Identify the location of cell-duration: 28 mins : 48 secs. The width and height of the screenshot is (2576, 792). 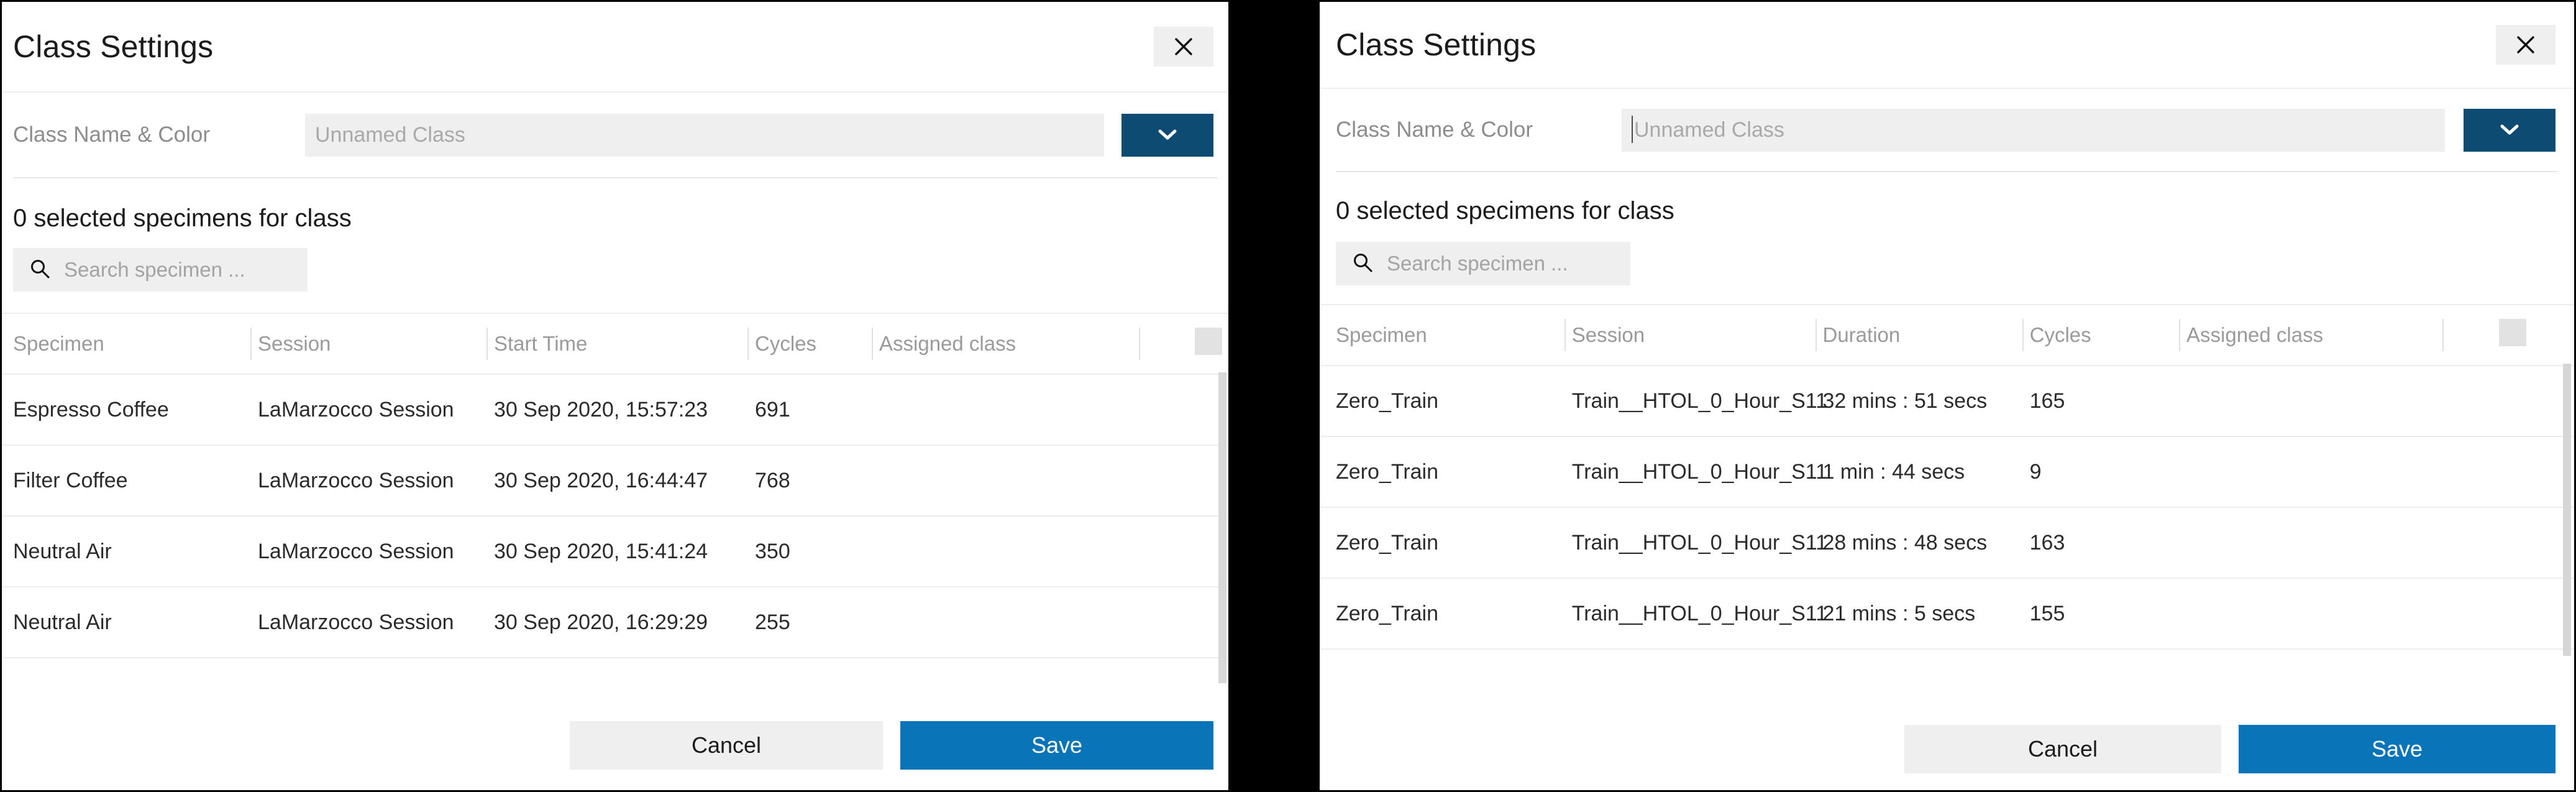
(1918, 543).